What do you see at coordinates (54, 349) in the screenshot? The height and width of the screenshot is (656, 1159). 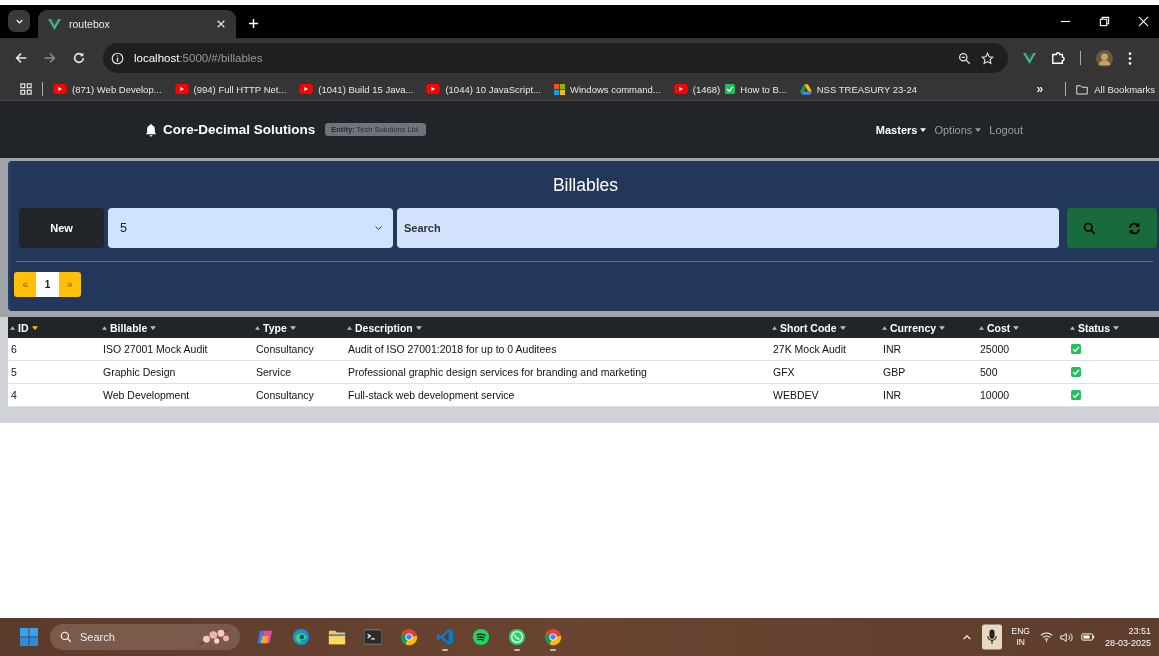 I see `table-cell: 6` at bounding box center [54, 349].